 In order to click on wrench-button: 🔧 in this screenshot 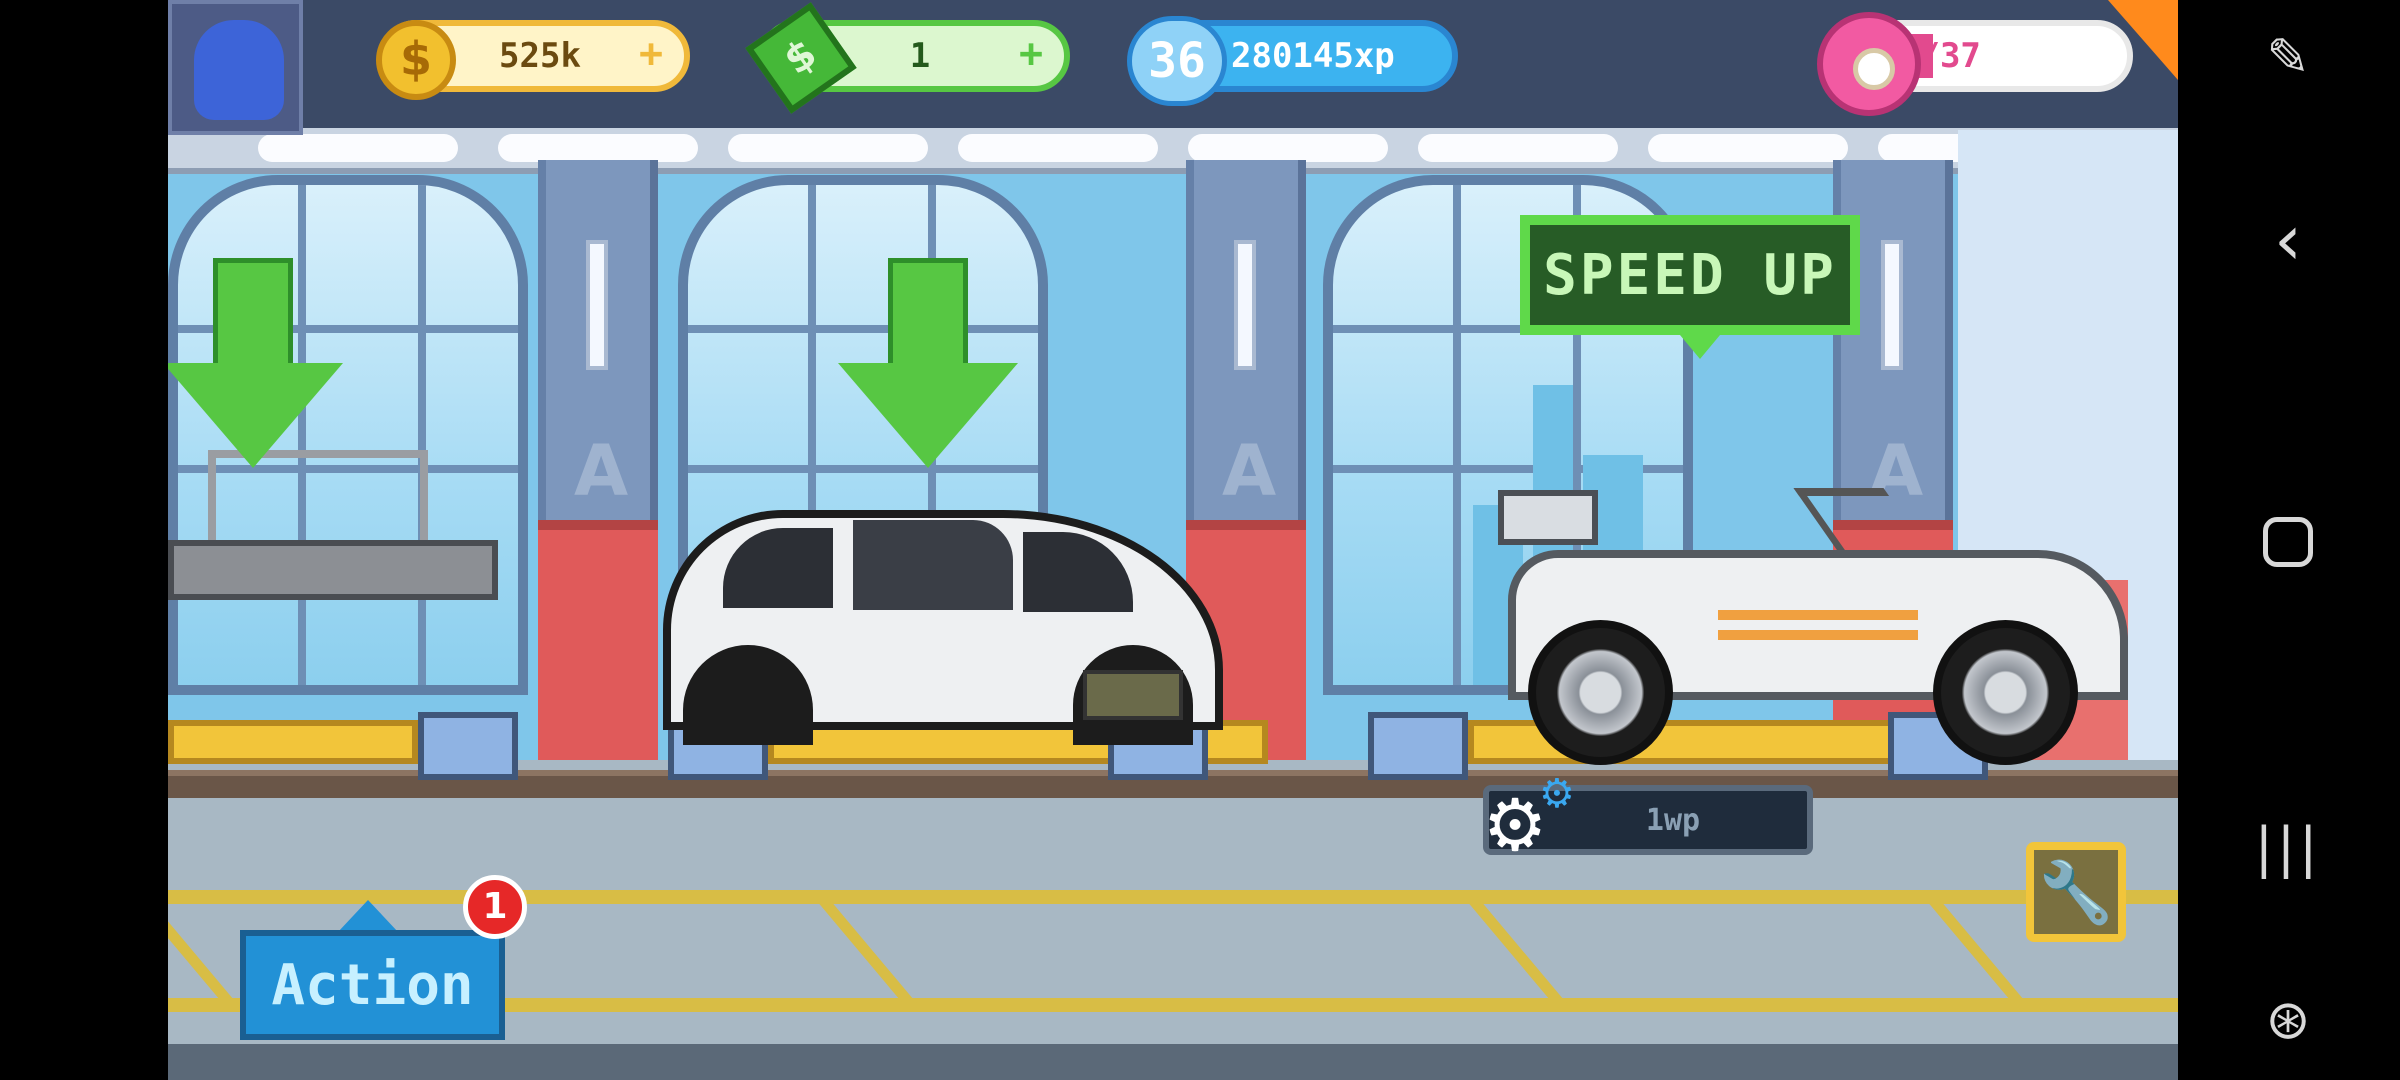, I will do `click(2076, 892)`.